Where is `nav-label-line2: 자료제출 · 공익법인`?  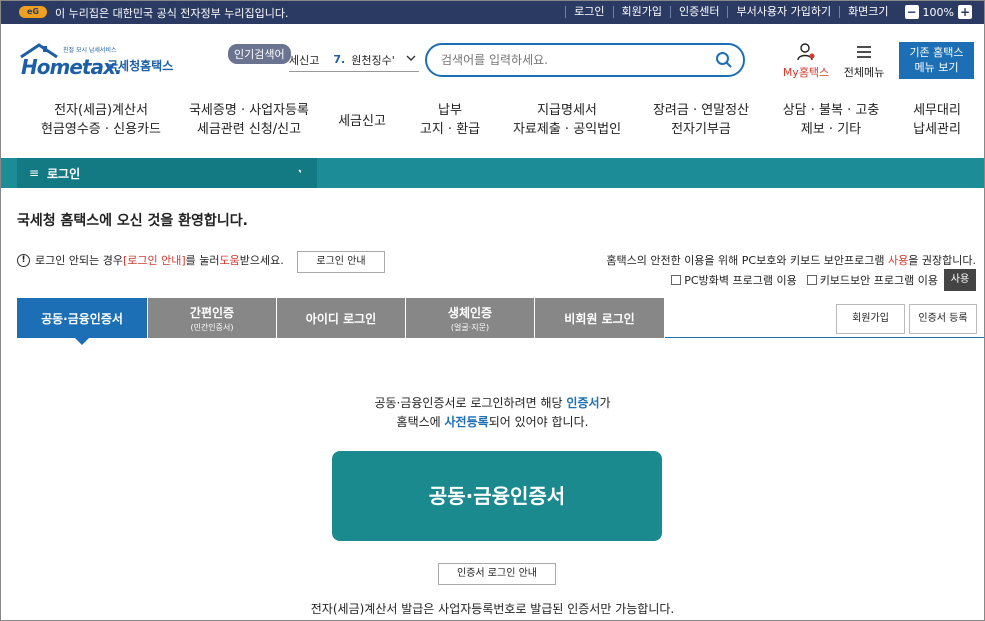 nav-label-line2: 자료제출 · 공익법인 is located at coordinates (567, 129).